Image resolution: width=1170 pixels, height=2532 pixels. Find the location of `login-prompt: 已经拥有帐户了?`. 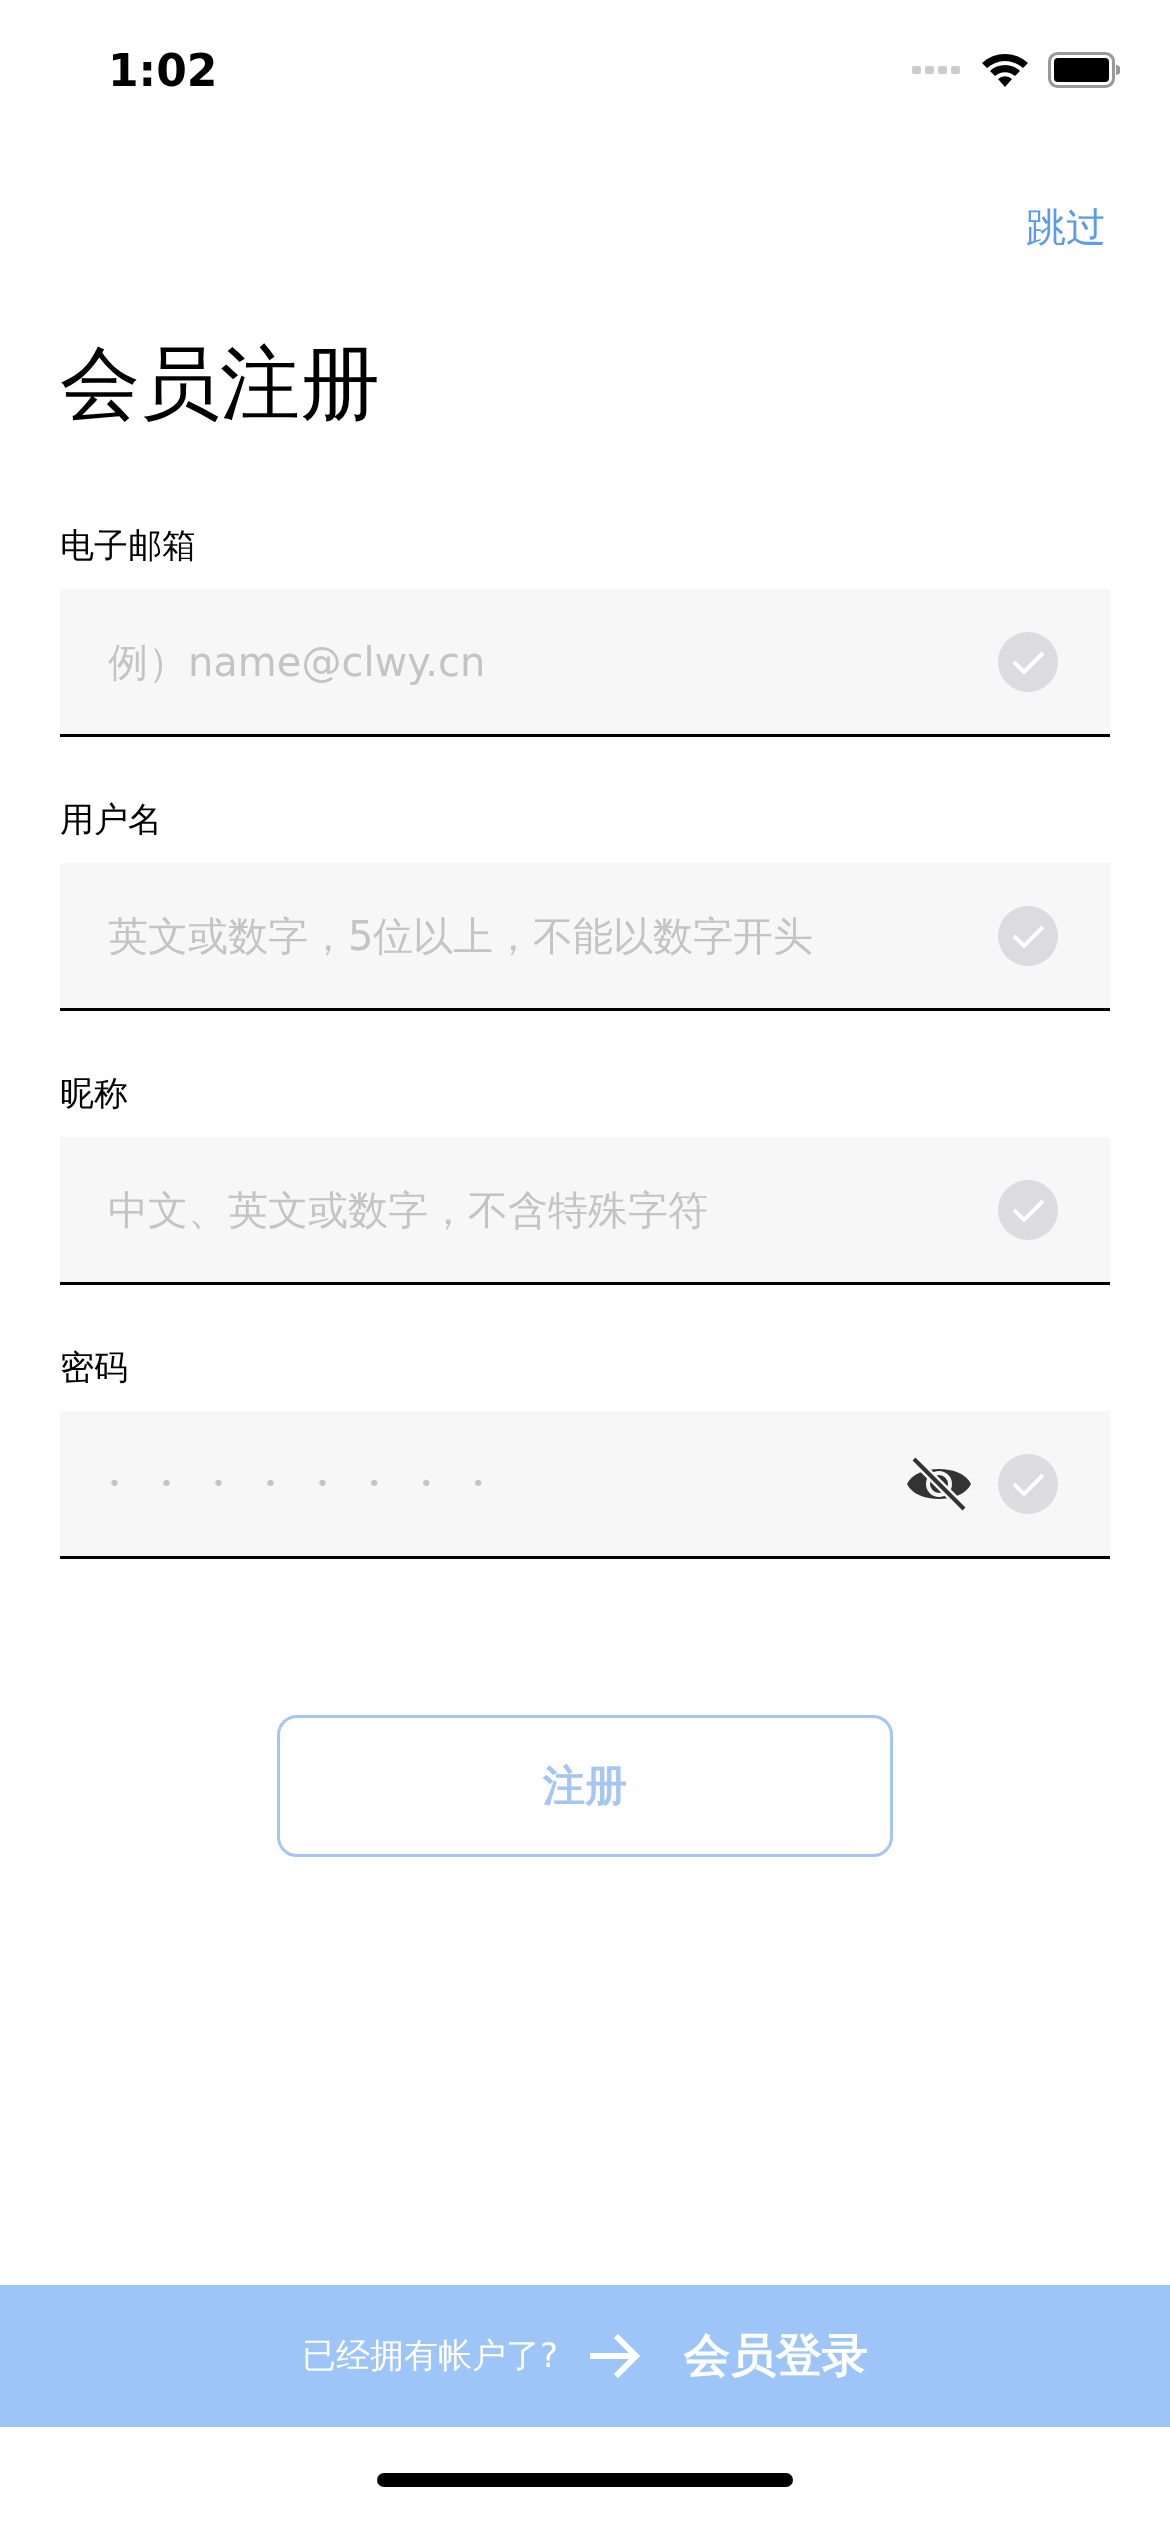

login-prompt: 已经拥有帐户了? is located at coordinates (429, 2355).